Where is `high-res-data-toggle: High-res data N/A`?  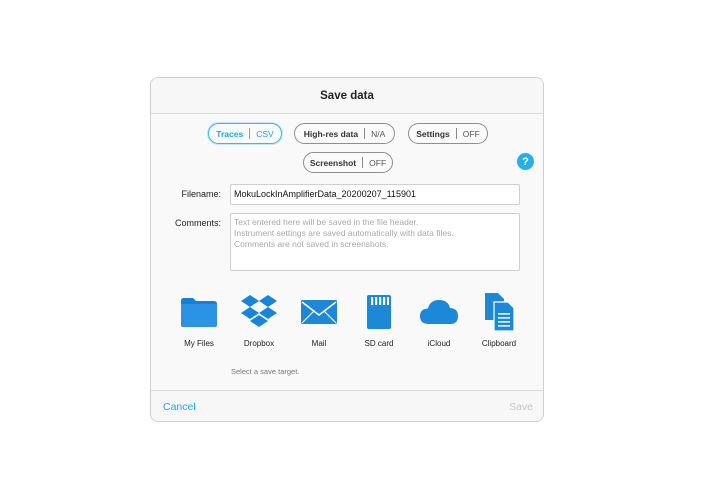 high-res-data-toggle: High-res data N/A is located at coordinates (344, 133).